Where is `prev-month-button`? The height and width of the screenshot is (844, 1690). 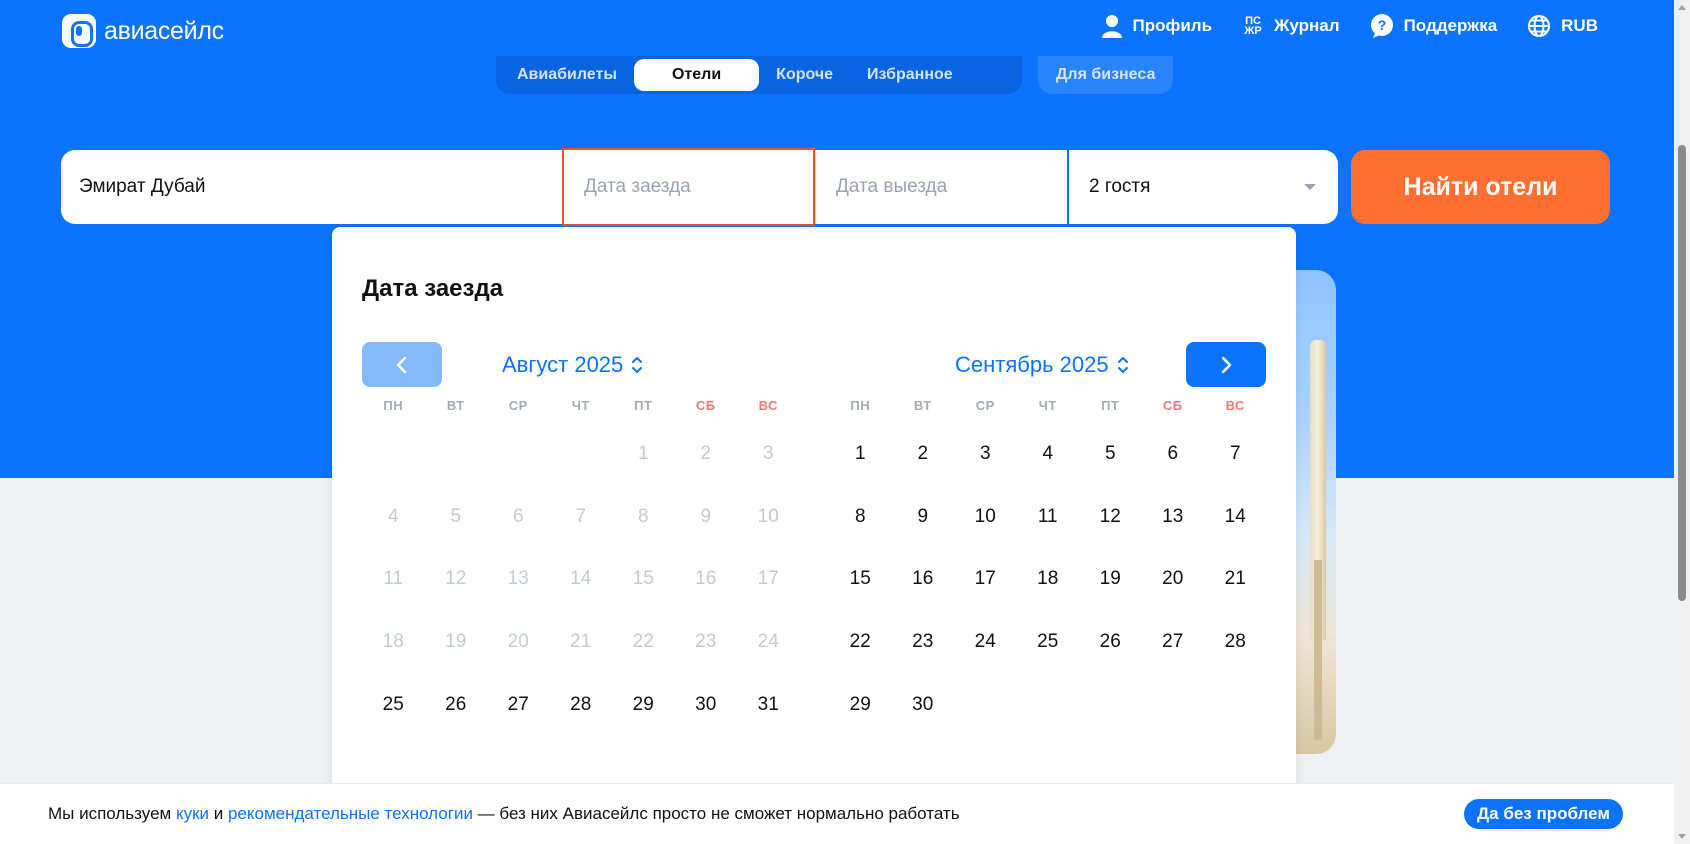 prev-month-button is located at coordinates (402, 364).